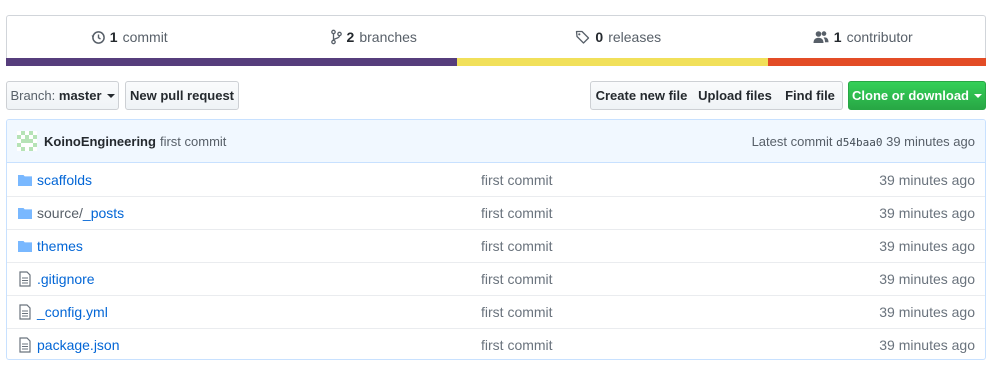  What do you see at coordinates (810, 95) in the screenshot?
I see `find-file-button: Find file` at bounding box center [810, 95].